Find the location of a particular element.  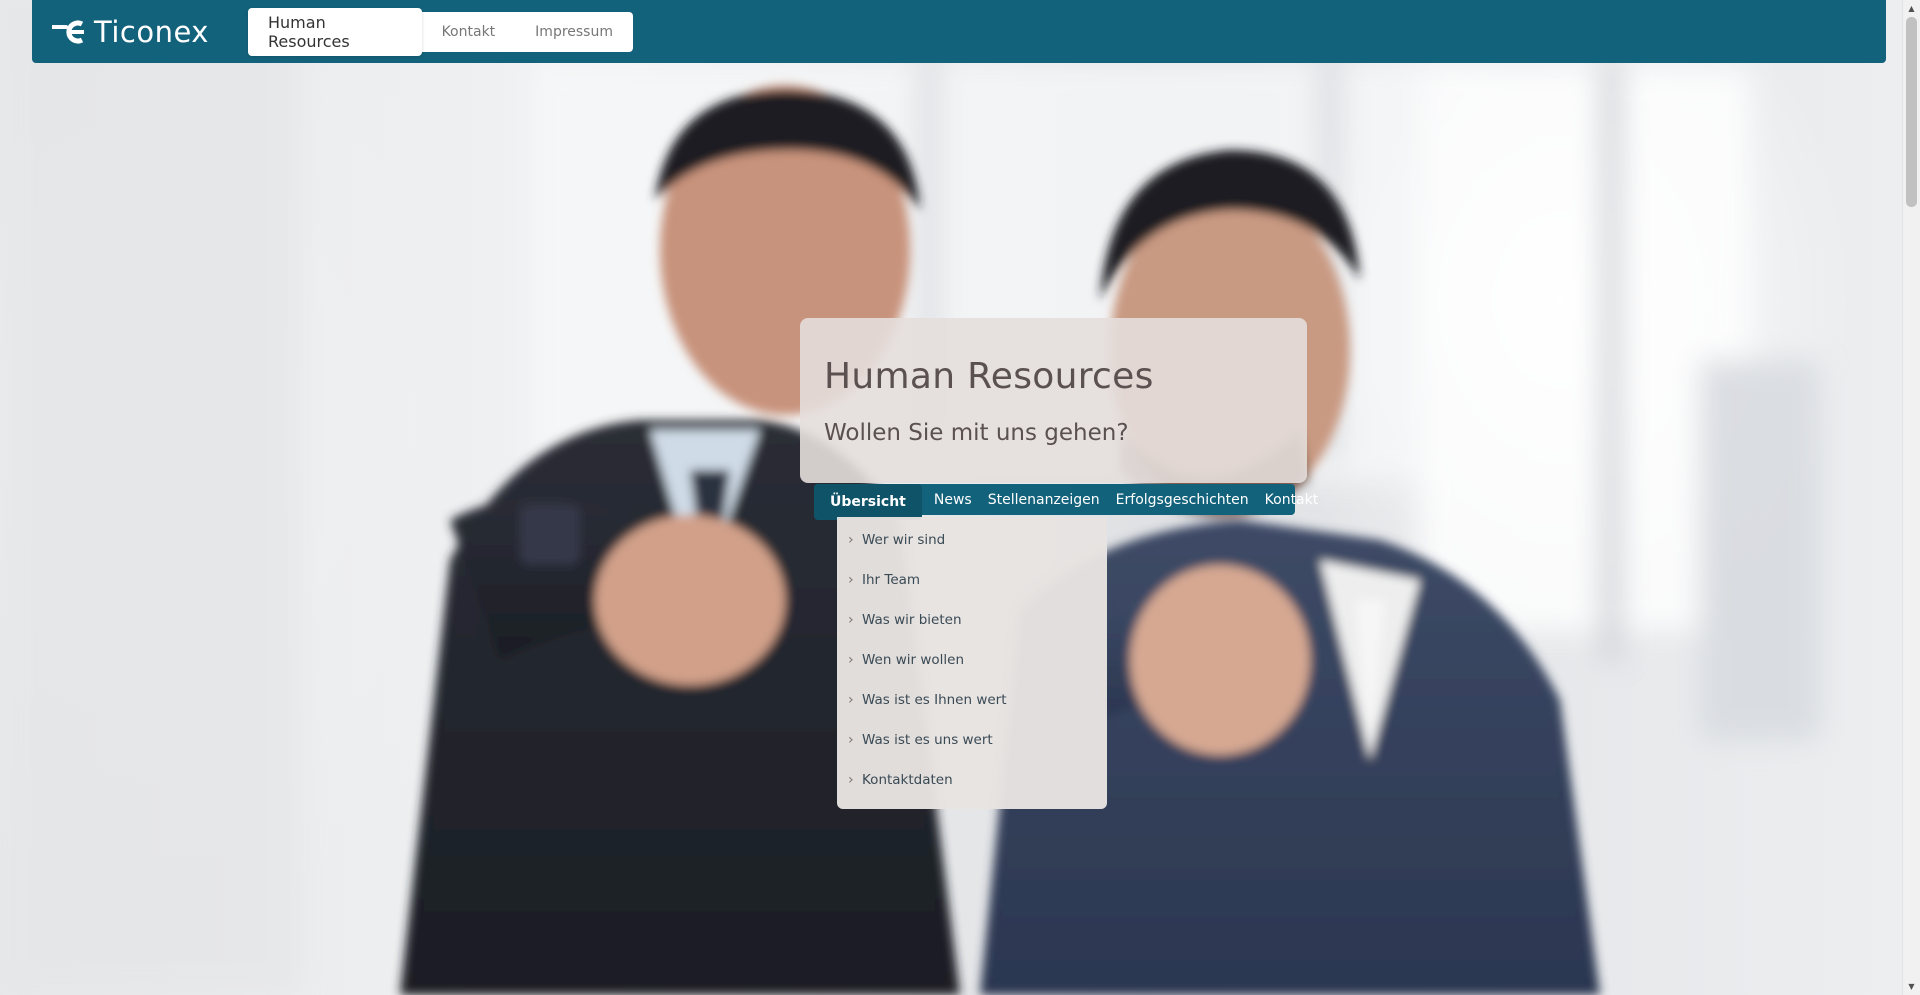

tab-uebersicht: Übersicht is located at coordinates (868, 501).